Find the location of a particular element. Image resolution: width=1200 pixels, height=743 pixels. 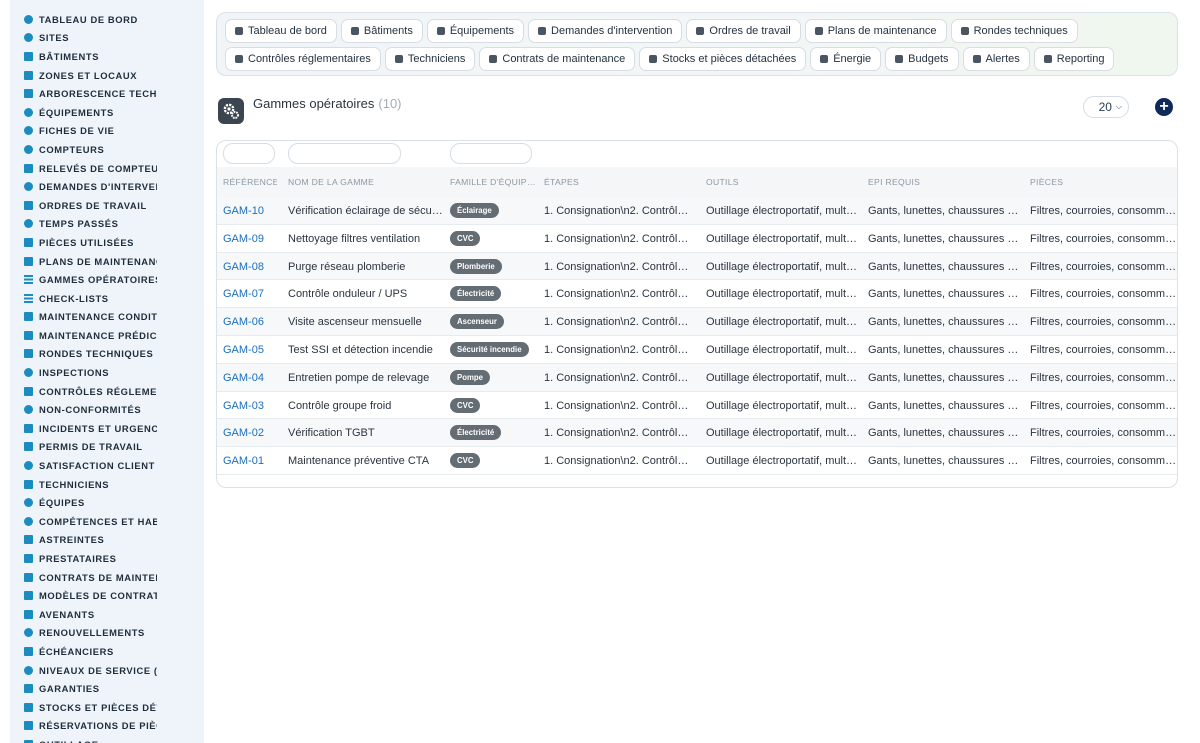

reference-link: GAM-02 is located at coordinates (250, 433).